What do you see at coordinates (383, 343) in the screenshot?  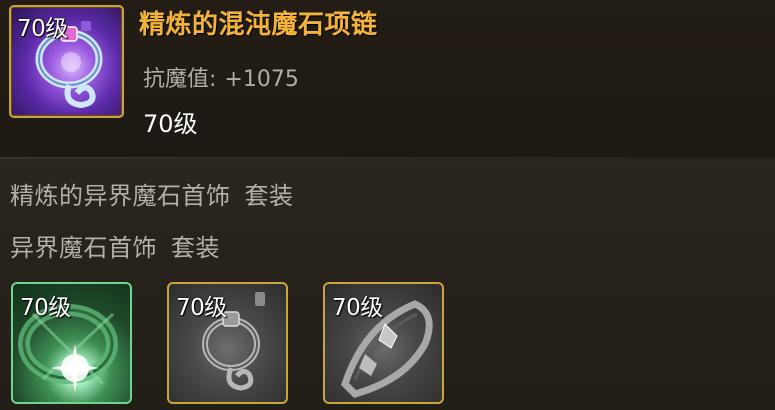 I see `set-slot-ring: 70级` at bounding box center [383, 343].